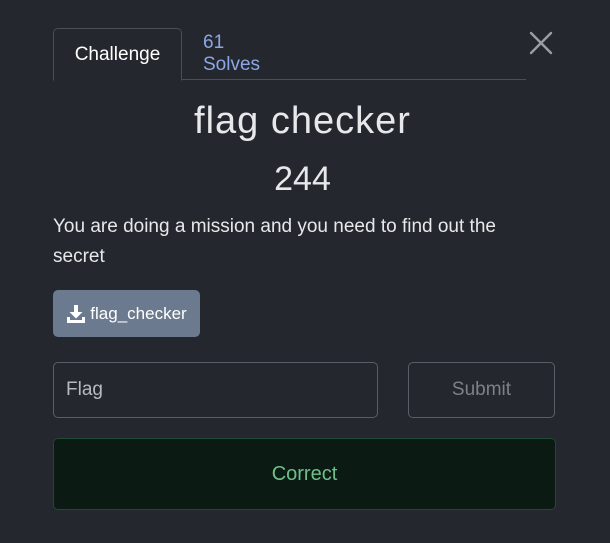  I want to click on download-file-button: flag_checker, so click(126, 313).